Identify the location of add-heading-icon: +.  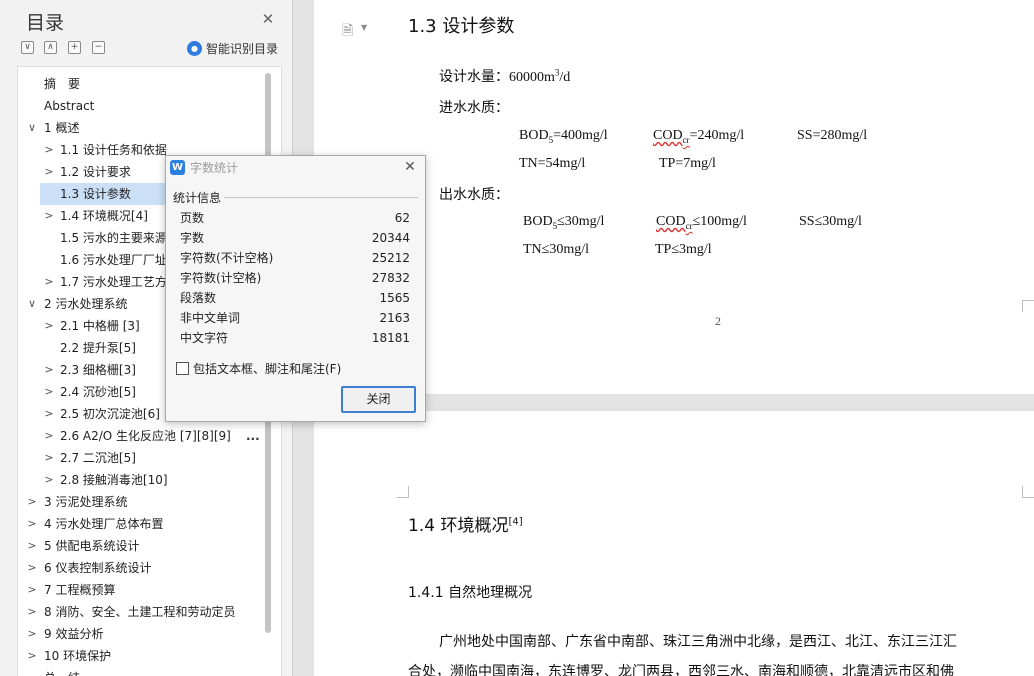
(74, 47).